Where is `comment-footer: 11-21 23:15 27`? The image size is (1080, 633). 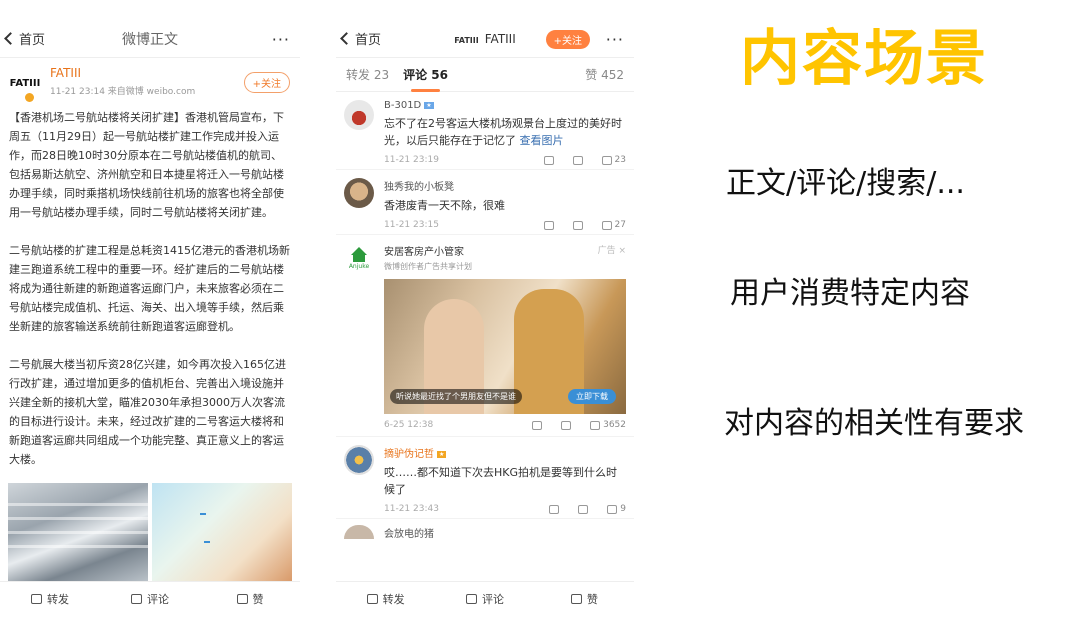 comment-footer: 11-21 23:15 27 is located at coordinates (505, 225).